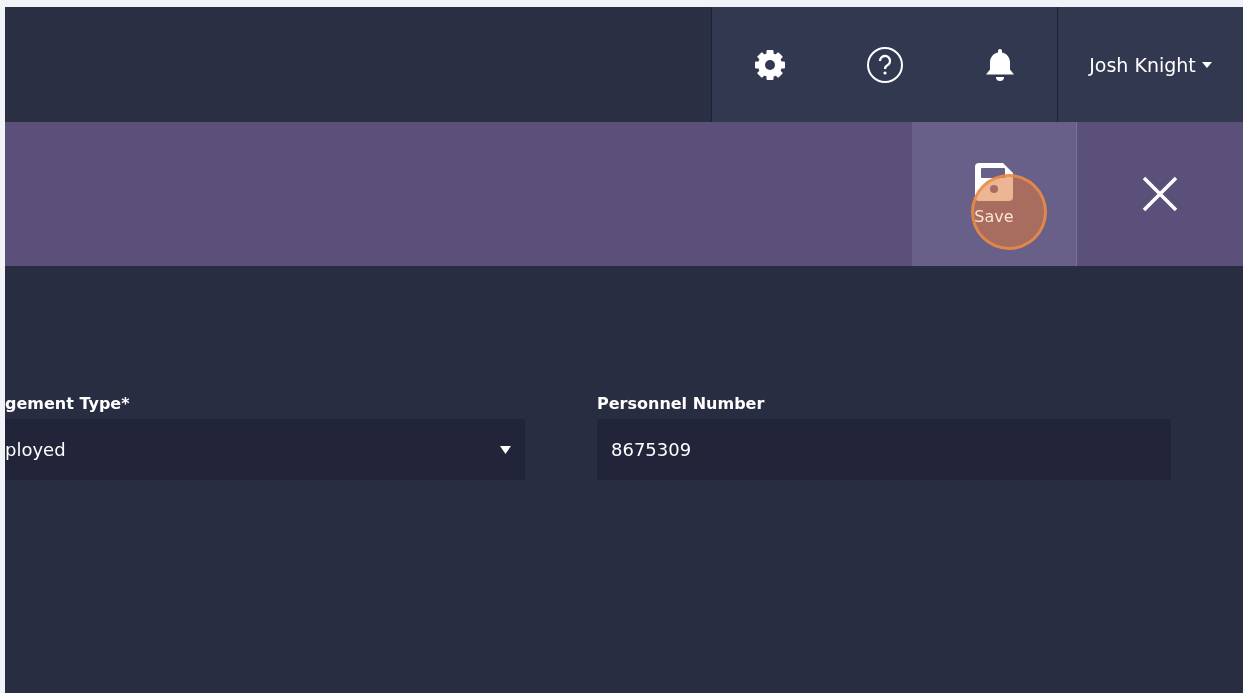  What do you see at coordinates (681, 403) in the screenshot?
I see `field-label: Personnel Number` at bounding box center [681, 403].